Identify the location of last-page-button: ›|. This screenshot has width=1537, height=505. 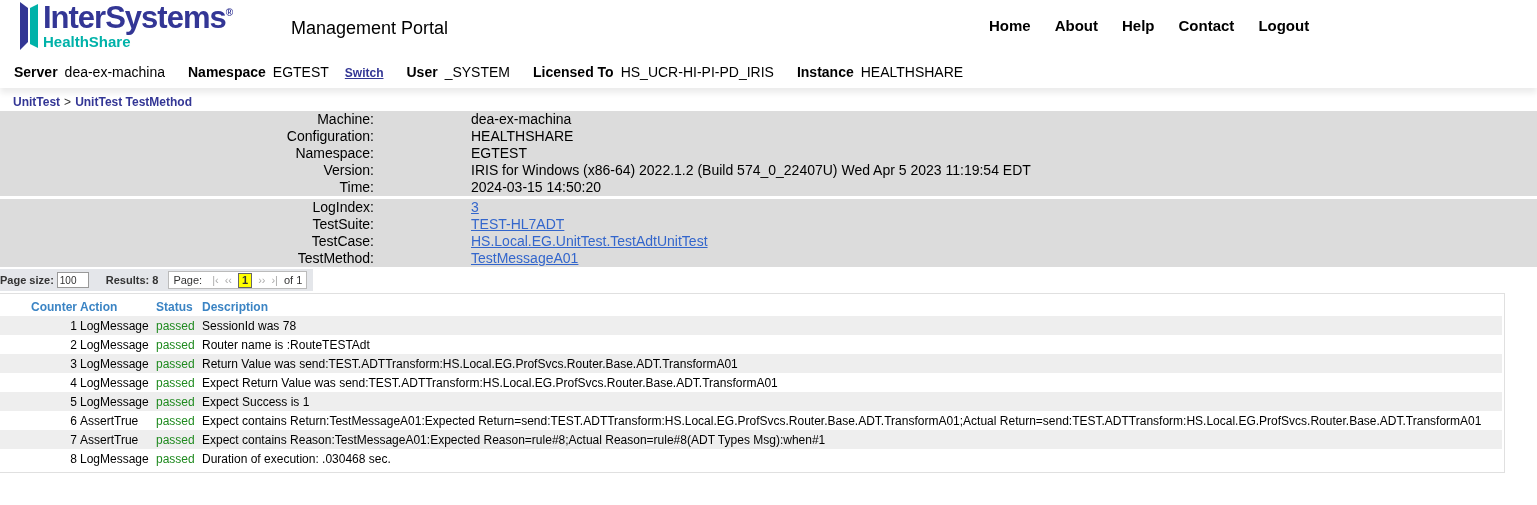
(274, 280).